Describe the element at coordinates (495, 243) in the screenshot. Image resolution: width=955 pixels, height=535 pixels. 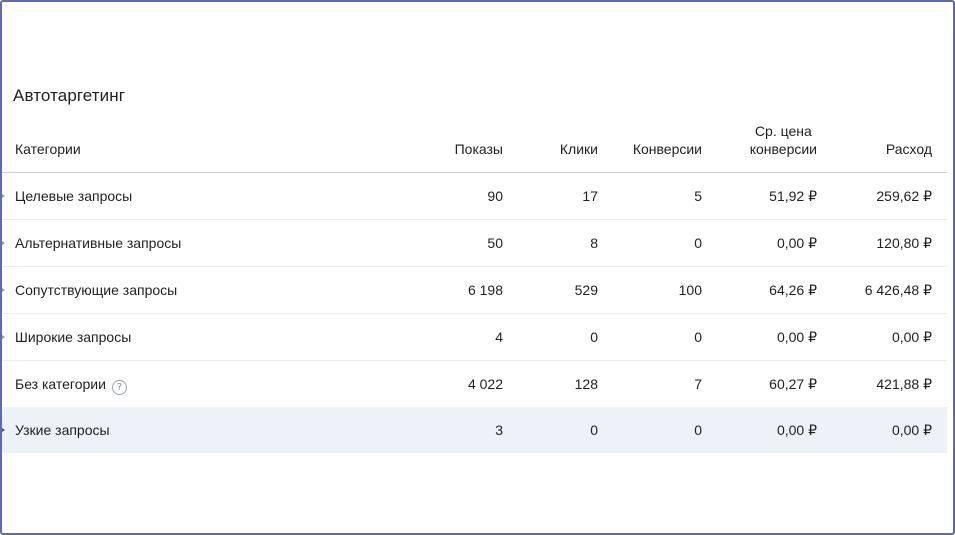
I see `cell-shows: 50` at that location.